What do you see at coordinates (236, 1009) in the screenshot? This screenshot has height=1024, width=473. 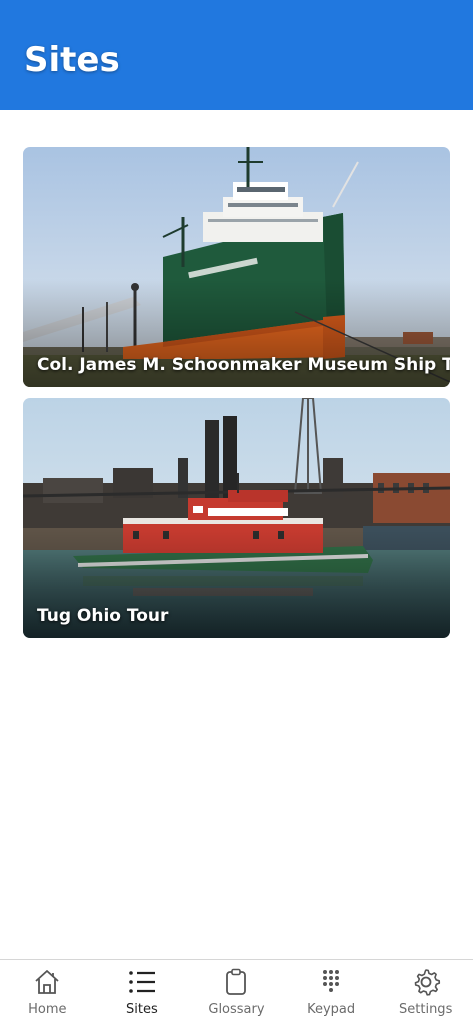 I see `tab-label: Glossary` at bounding box center [236, 1009].